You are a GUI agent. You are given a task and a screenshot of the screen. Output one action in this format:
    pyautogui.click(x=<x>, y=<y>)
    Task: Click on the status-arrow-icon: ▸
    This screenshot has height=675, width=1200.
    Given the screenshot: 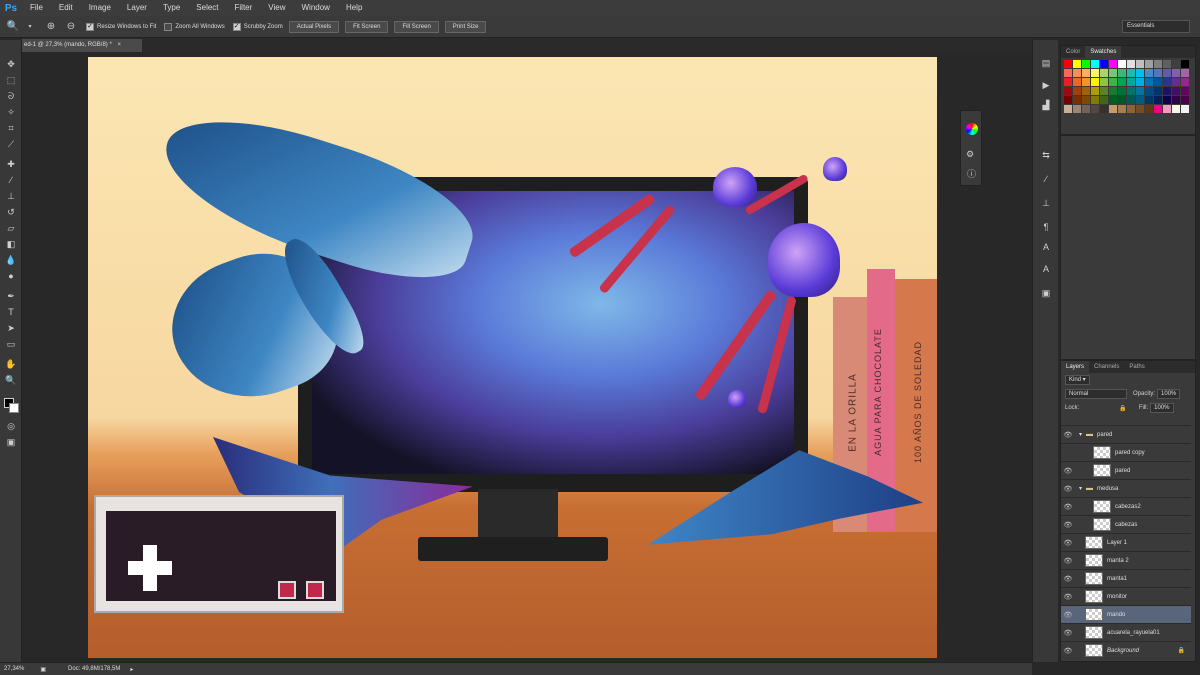 What is the action you would take?
    pyautogui.click(x=131, y=669)
    